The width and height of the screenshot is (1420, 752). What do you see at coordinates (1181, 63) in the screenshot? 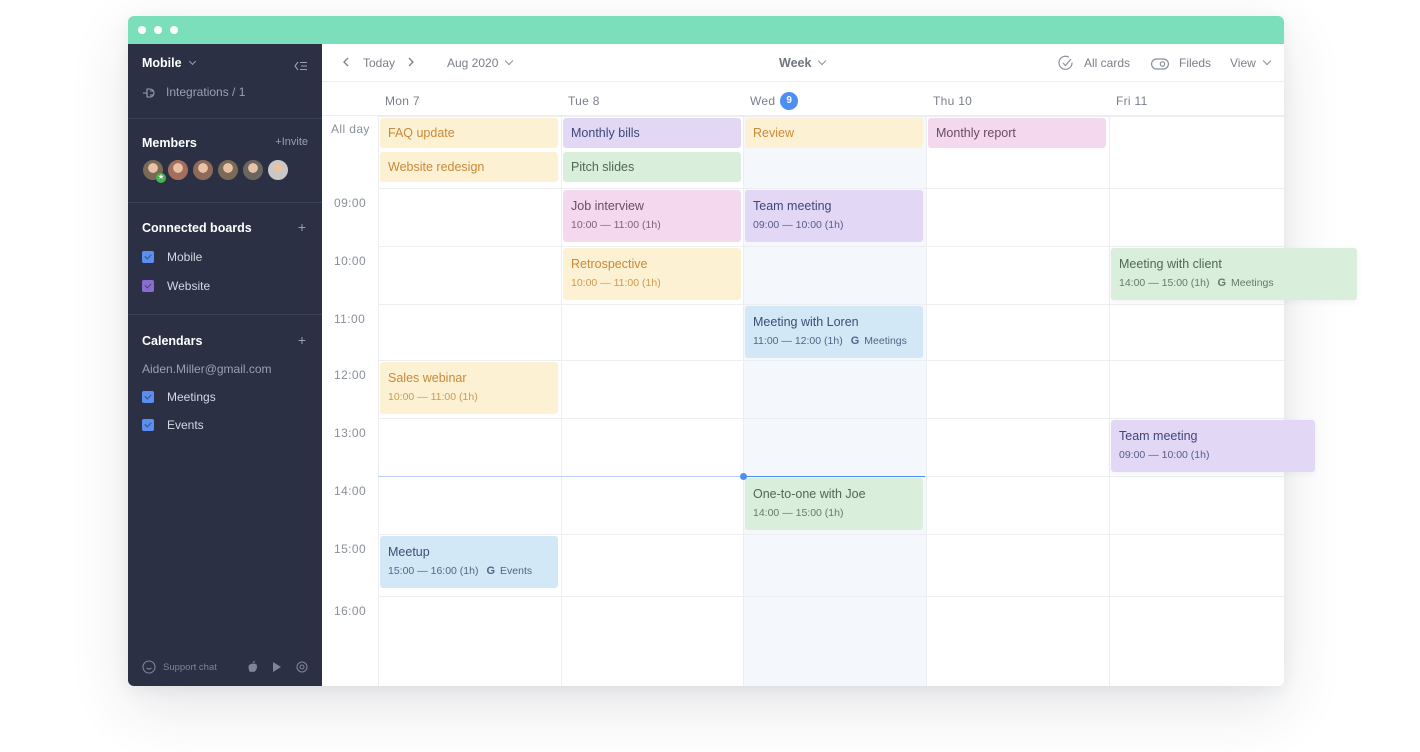
I see `fields-button: Fileds` at bounding box center [1181, 63].